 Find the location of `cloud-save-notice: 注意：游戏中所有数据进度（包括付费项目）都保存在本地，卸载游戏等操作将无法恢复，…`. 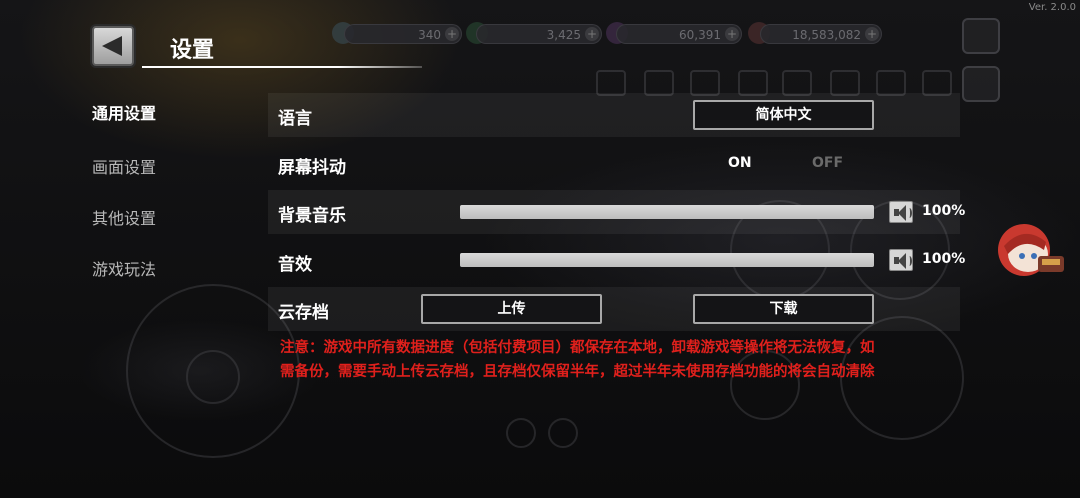

cloud-save-notice: 注意：游戏中所有数据进度（包括付费项目）都保存在本地，卸载游戏等操作将无法恢复，… is located at coordinates (625, 360).